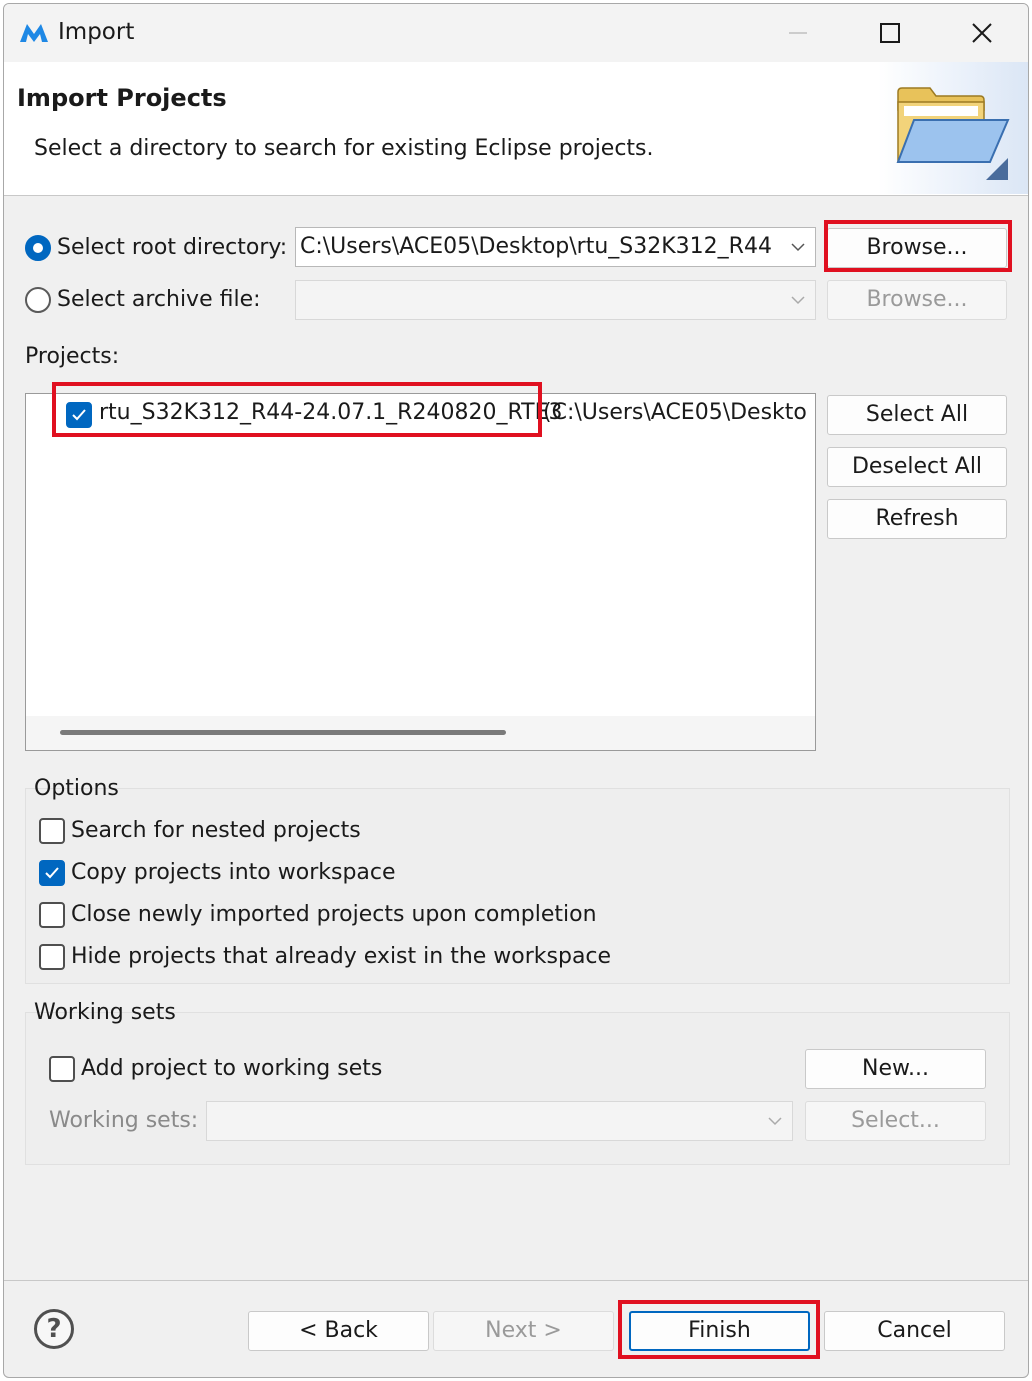 The image size is (1032, 1381). I want to click on maximize-icon, so click(890, 33).